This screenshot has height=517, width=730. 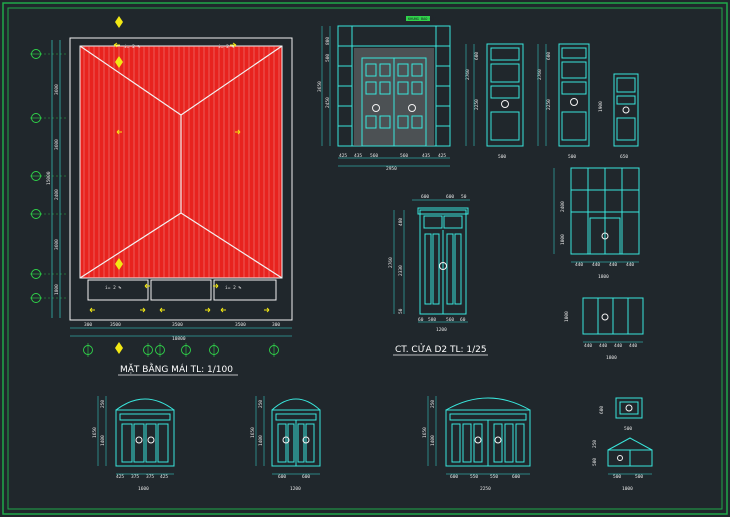 What do you see at coordinates (441, 349) in the screenshot?
I see `door-d2-title: CT. CỬA D2 TL: 1/25` at bounding box center [441, 349].